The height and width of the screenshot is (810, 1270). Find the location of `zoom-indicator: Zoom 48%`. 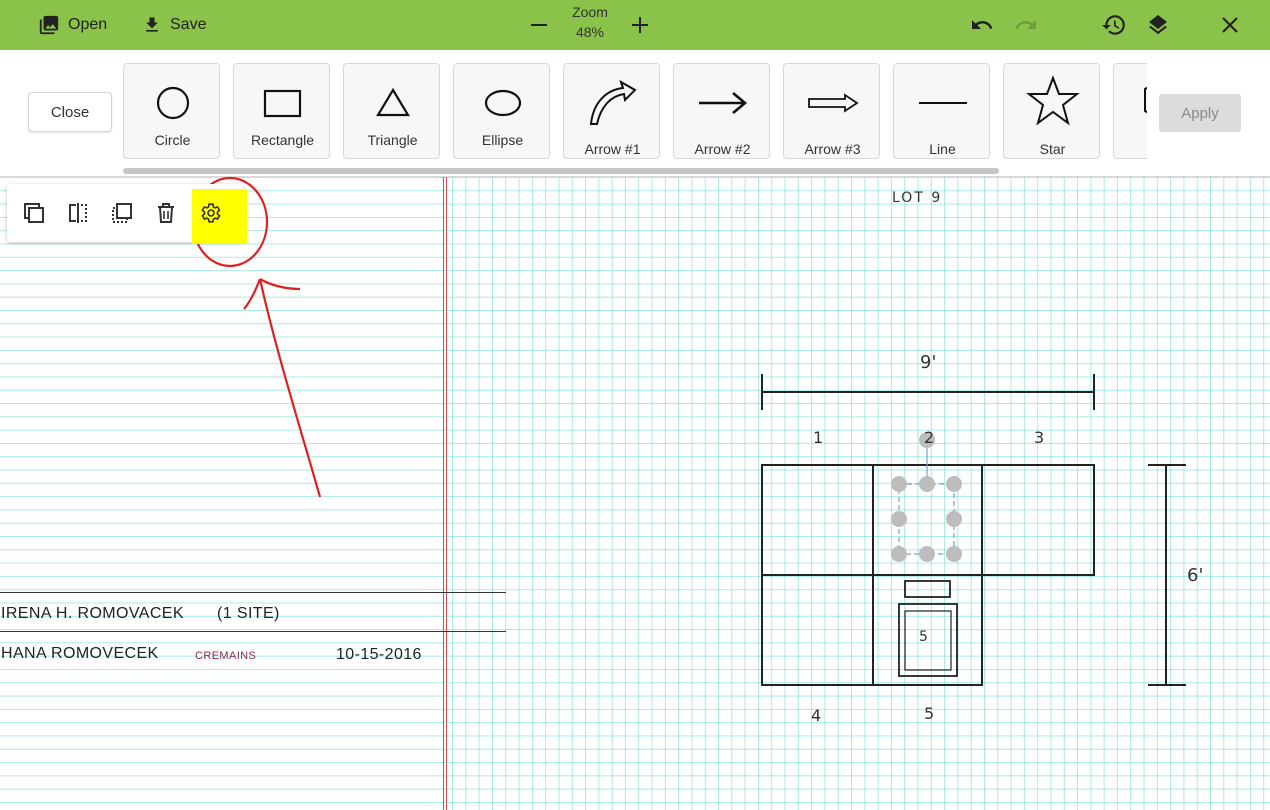

zoom-indicator: Zoom 48% is located at coordinates (590, 22).